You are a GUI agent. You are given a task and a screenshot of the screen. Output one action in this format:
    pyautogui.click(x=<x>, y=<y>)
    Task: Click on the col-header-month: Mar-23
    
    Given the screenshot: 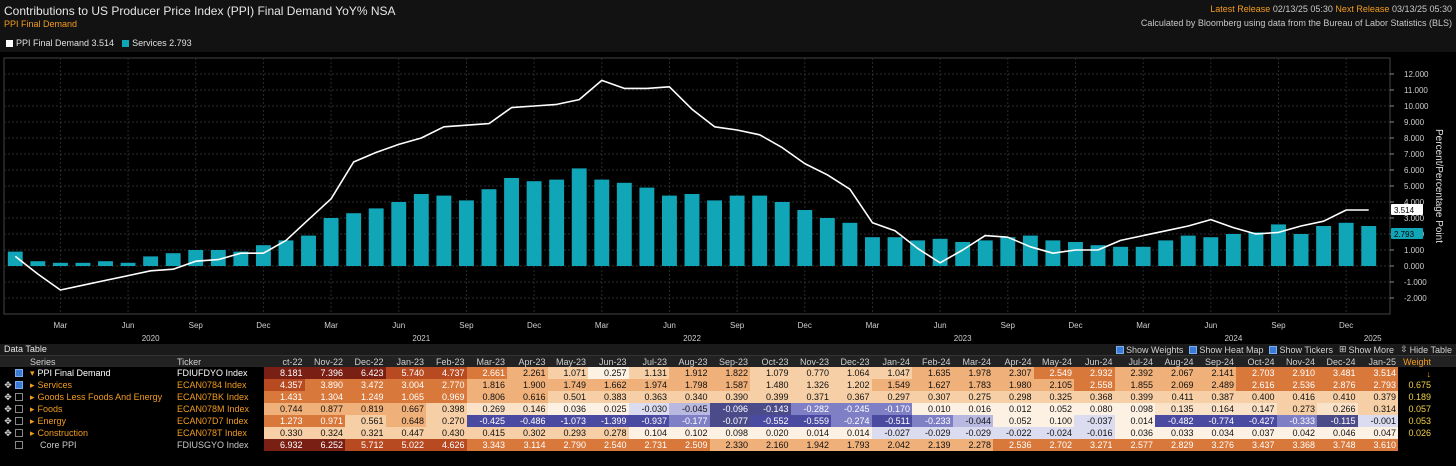 What is the action you would take?
    pyautogui.click(x=487, y=361)
    